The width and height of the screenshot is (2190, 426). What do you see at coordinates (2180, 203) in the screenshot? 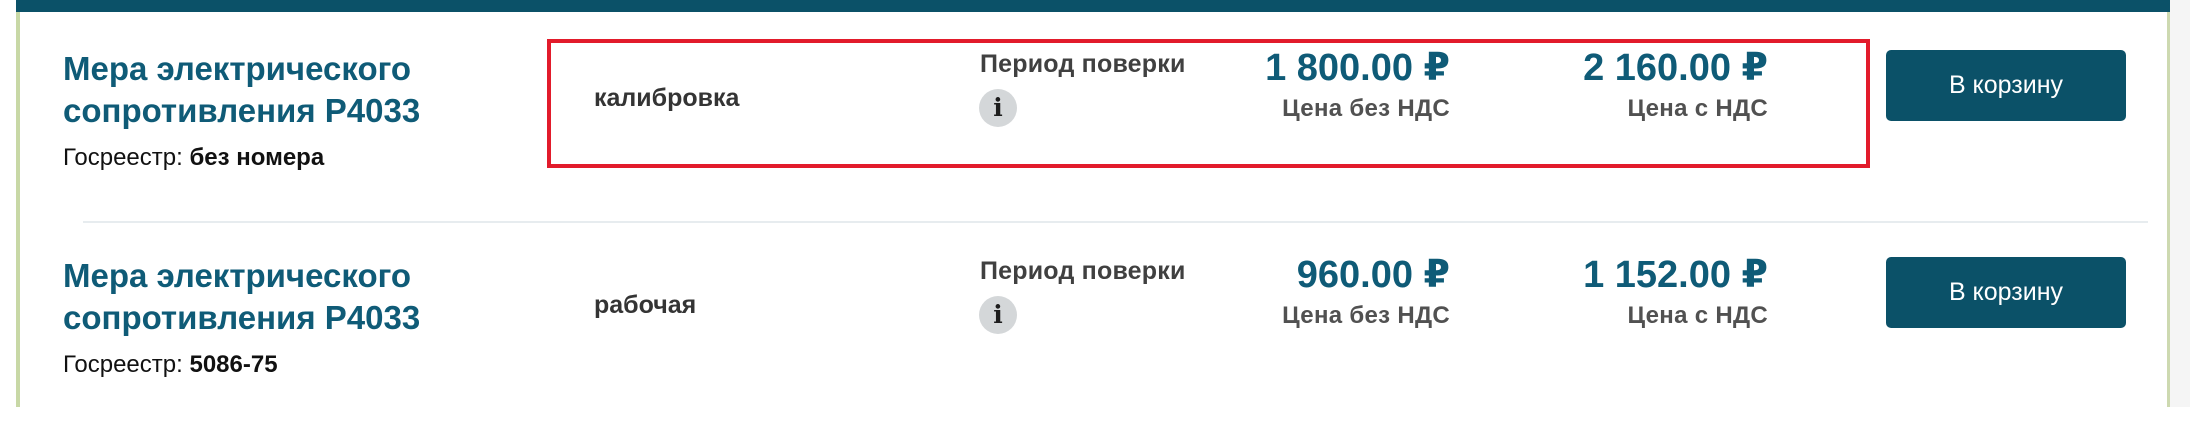
I see `scrollbar-track` at bounding box center [2180, 203].